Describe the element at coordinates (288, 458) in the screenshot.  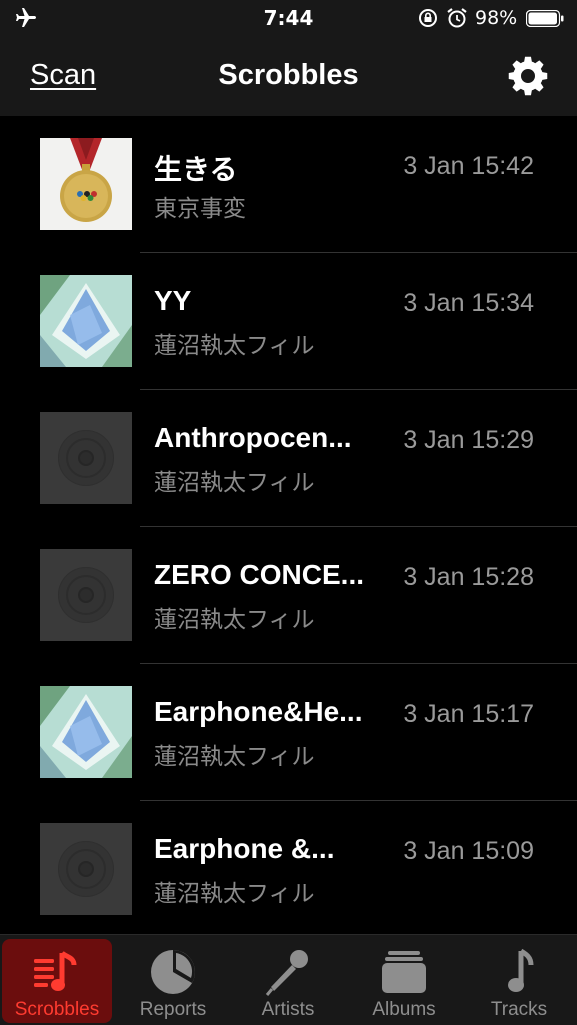
I see `scrobble-row: Anthropocen... 蓮沼執太フィル 3 Jan 15:29` at that location.